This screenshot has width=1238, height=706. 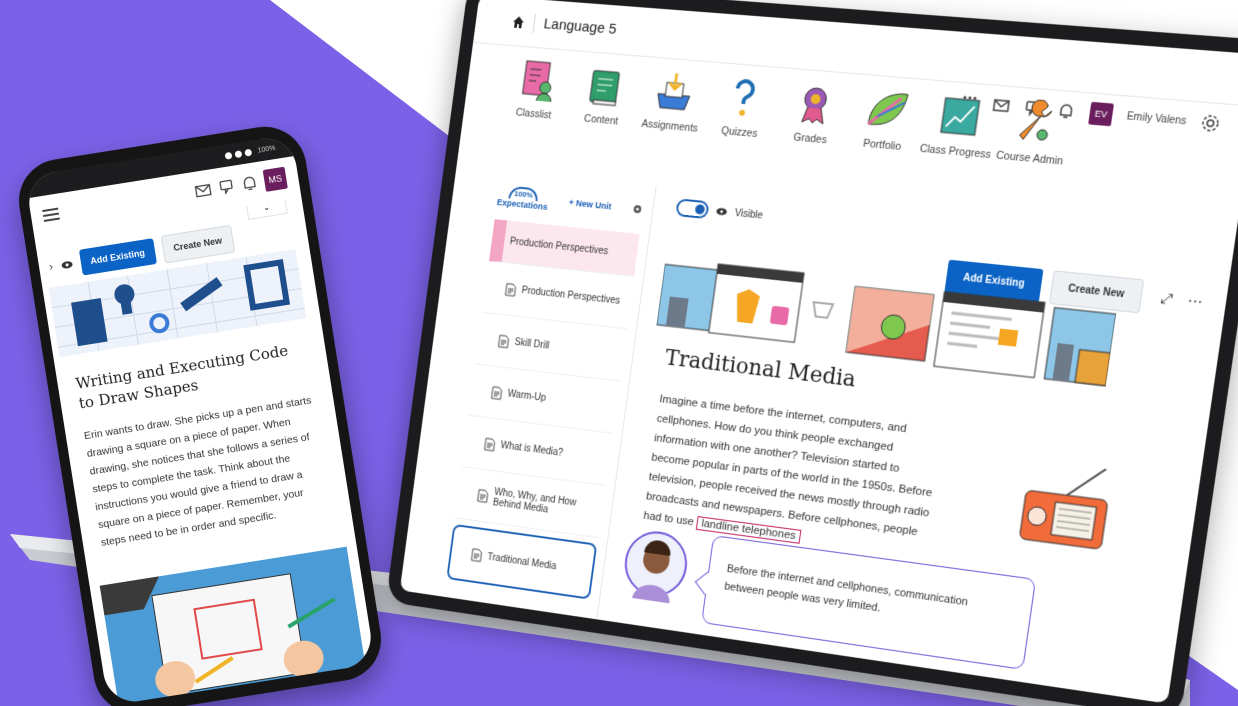 I want to click on character-avatar, so click(x=656, y=561).